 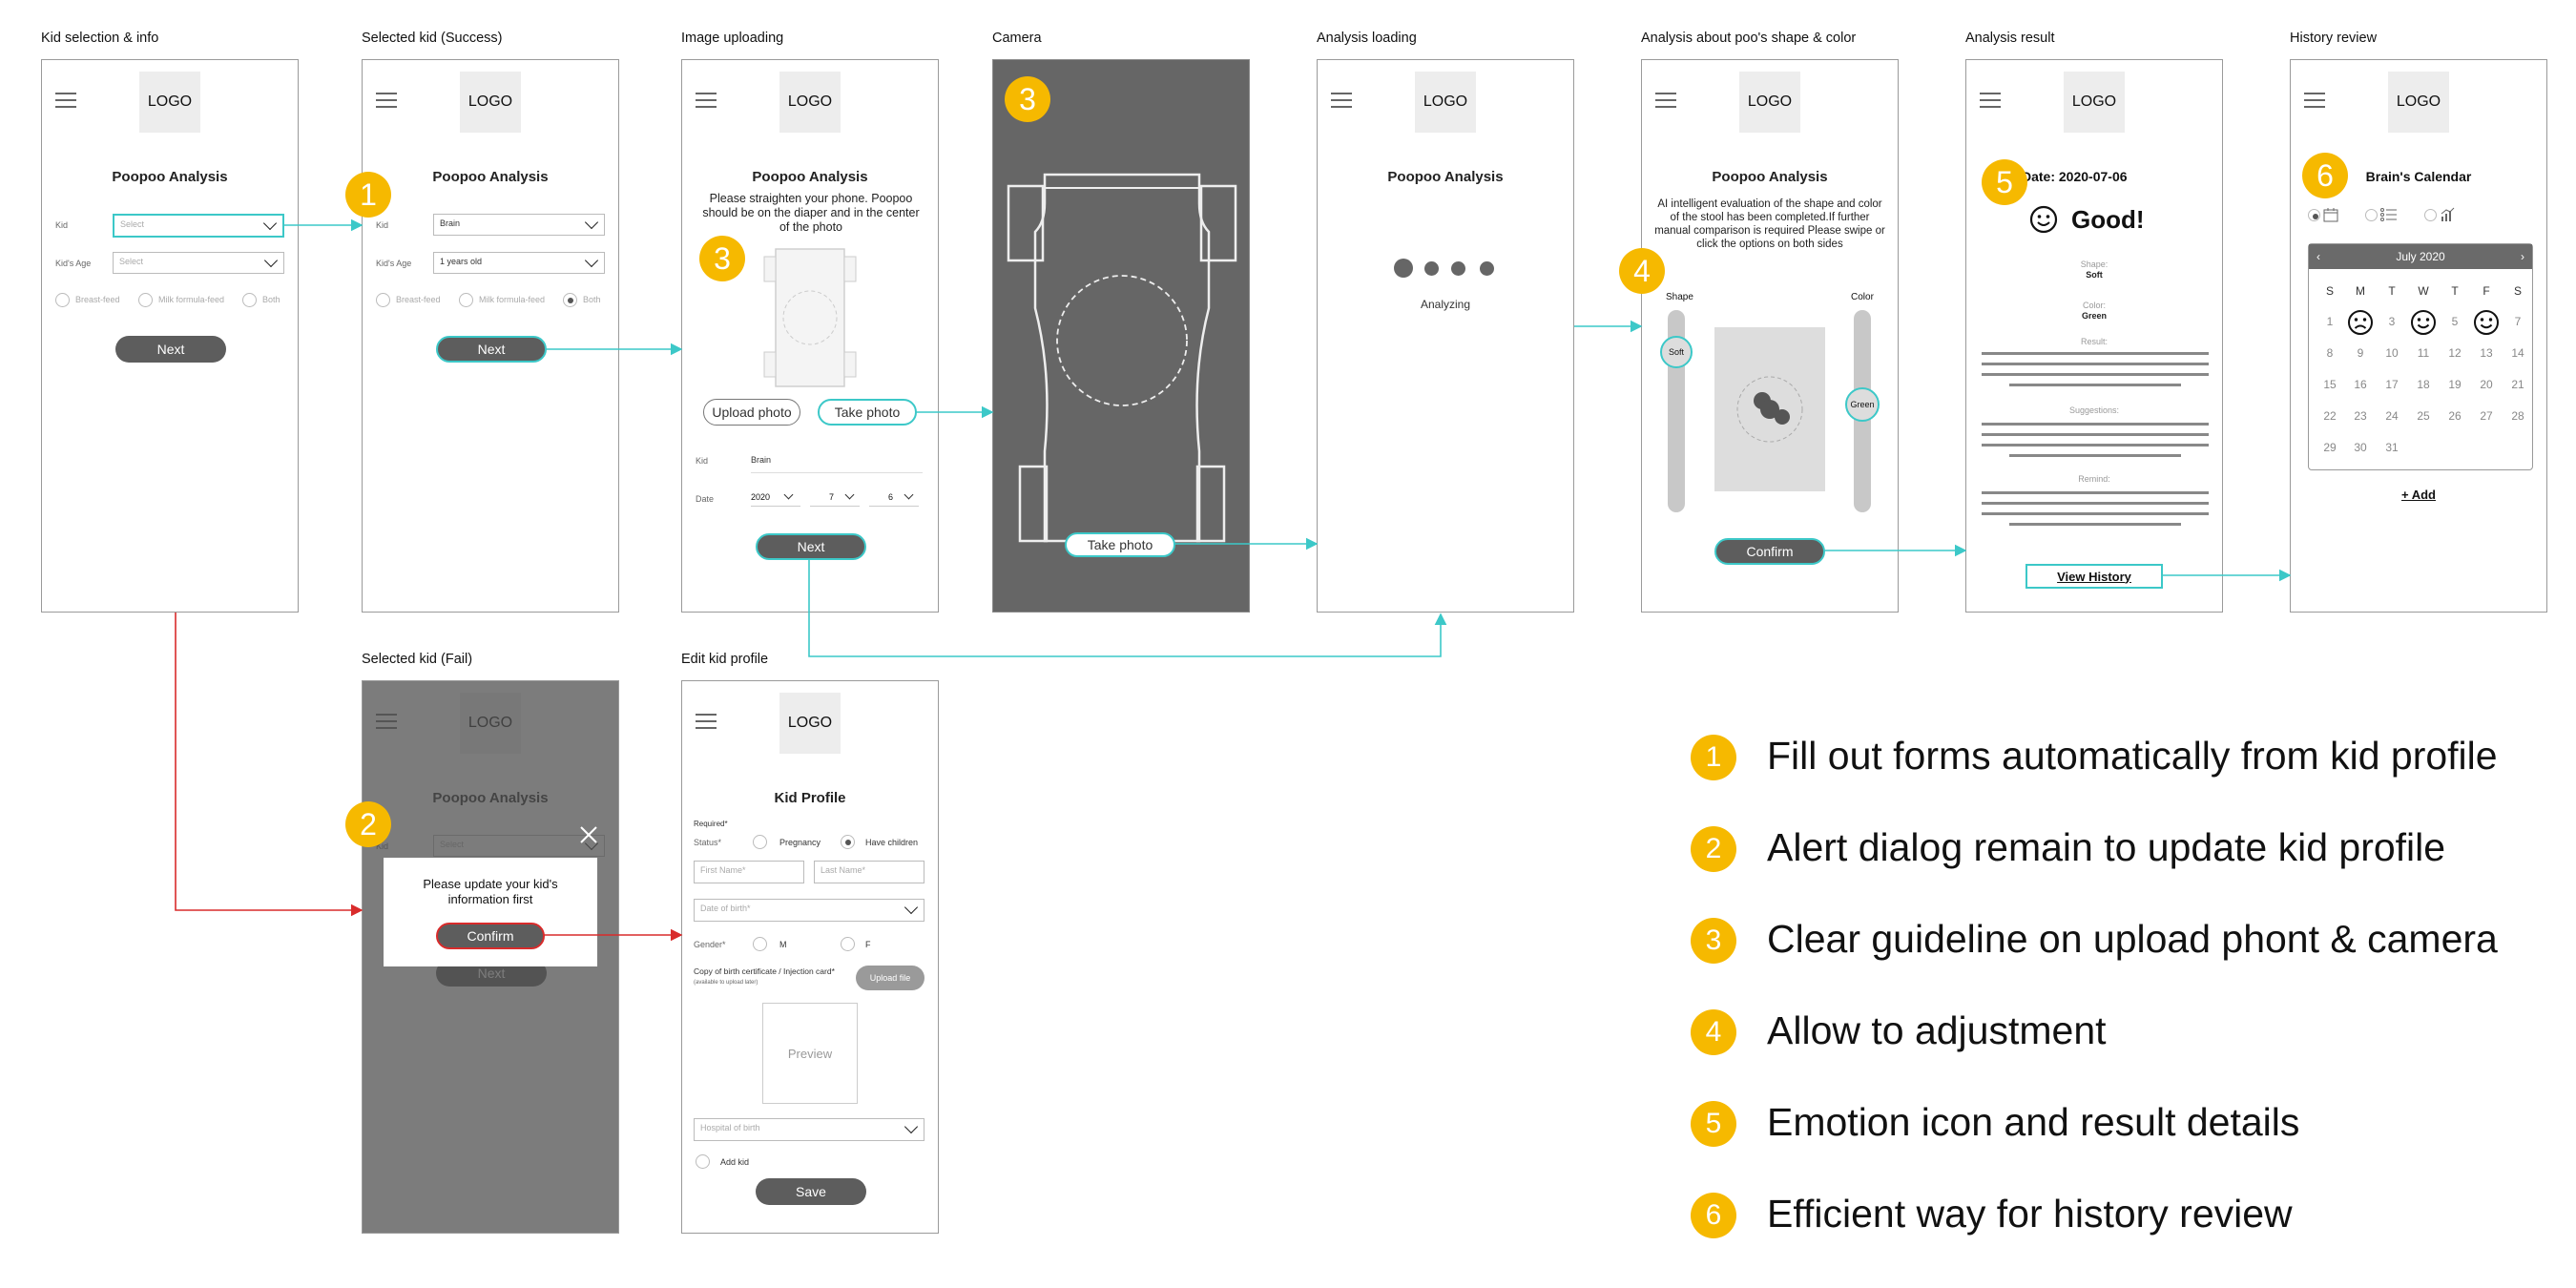 I want to click on calendar-day: 16, so click(x=2360, y=384).